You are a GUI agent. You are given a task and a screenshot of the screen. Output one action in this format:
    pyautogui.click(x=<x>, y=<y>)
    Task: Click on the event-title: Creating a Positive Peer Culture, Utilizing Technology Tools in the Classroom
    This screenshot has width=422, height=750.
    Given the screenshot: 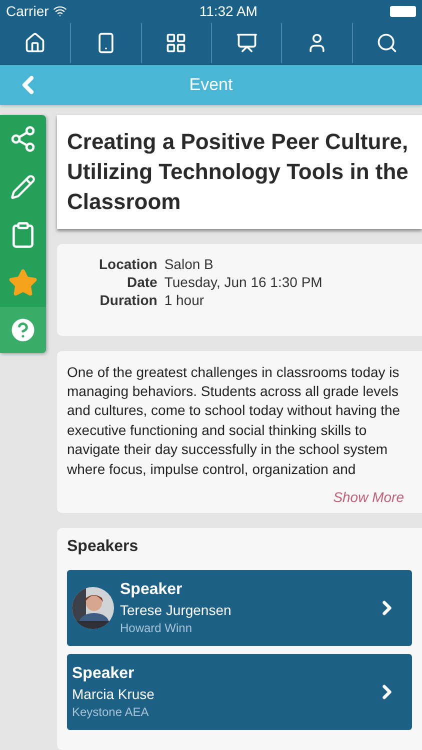 What is the action you would take?
    pyautogui.click(x=238, y=172)
    